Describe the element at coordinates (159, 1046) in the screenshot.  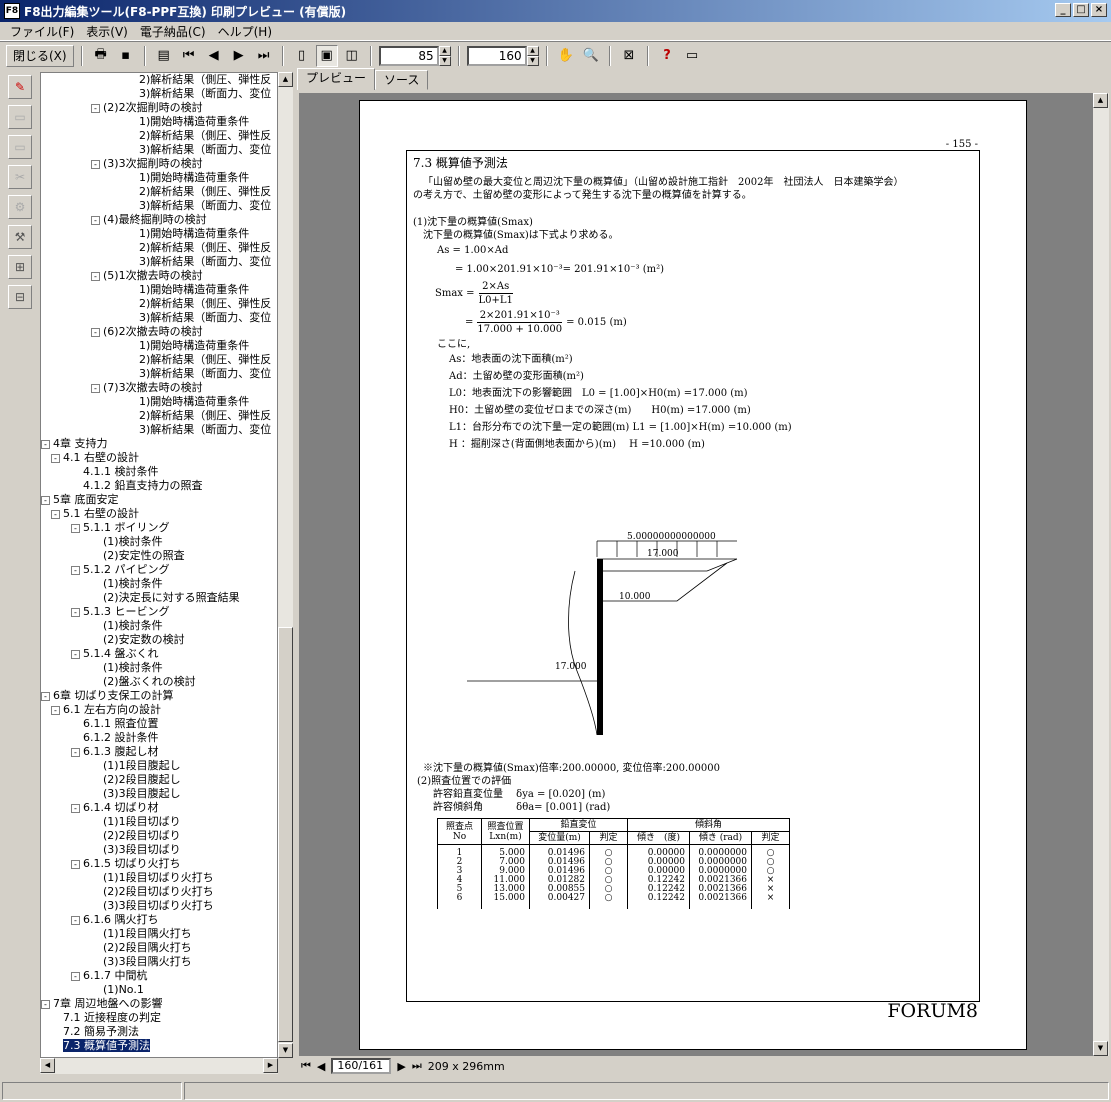
I see `tree-item: 7.3 概算値予測法` at that location.